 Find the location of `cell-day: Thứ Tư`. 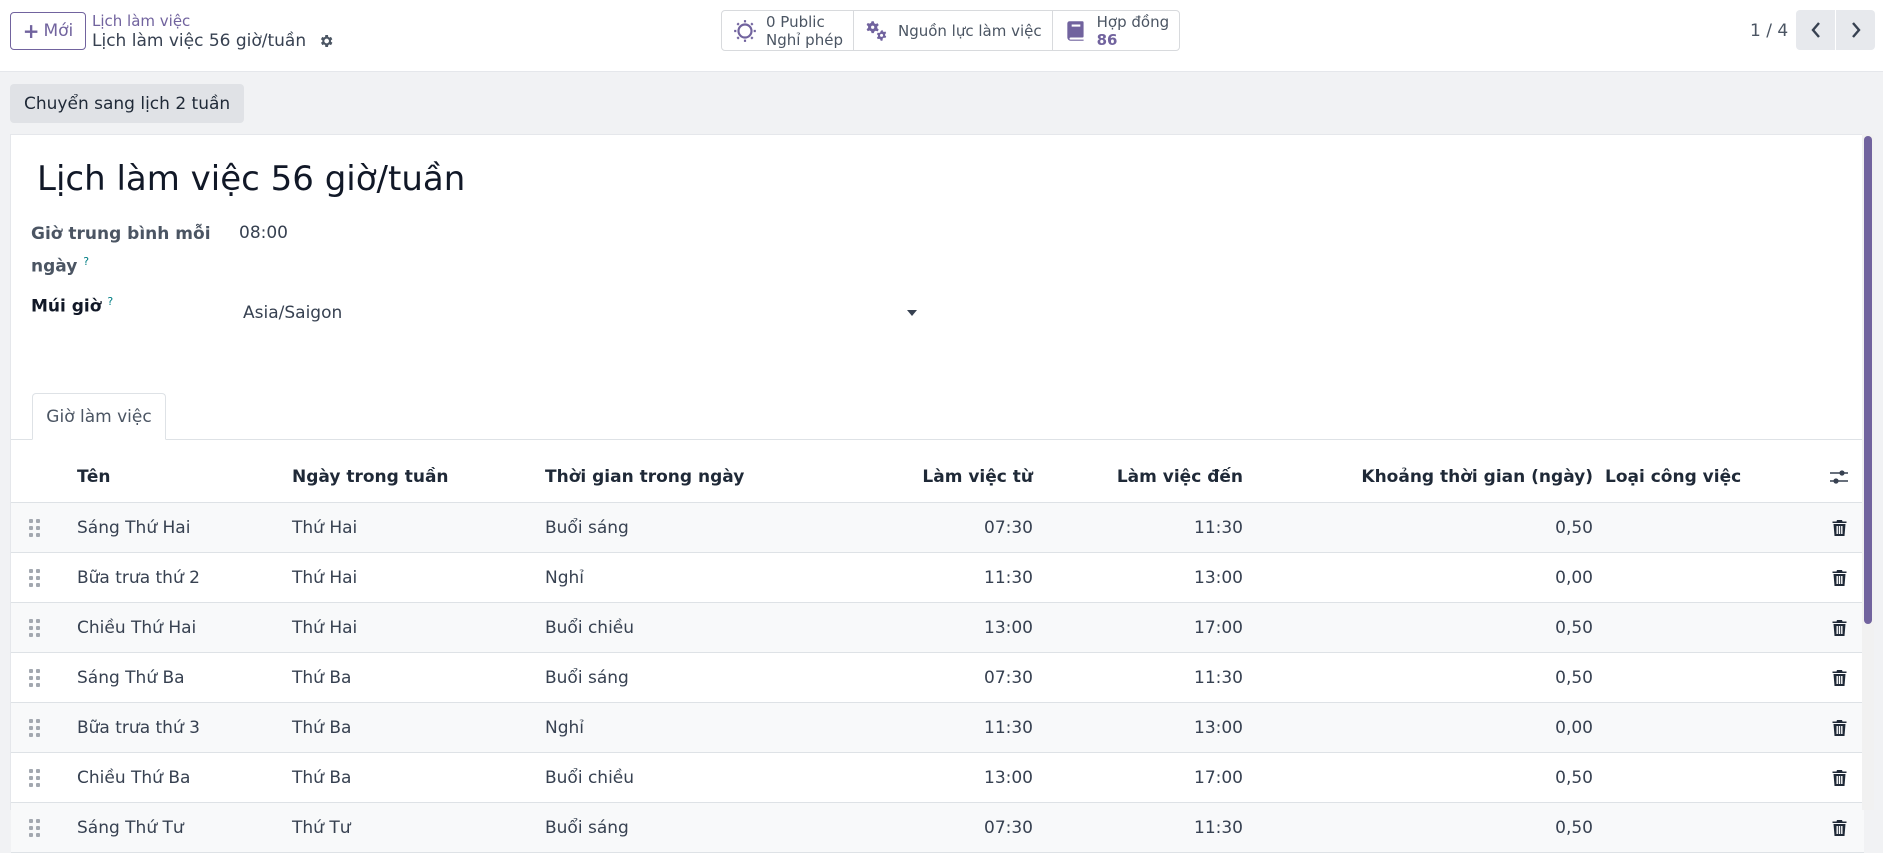

cell-day: Thứ Tư is located at coordinates (321, 827).